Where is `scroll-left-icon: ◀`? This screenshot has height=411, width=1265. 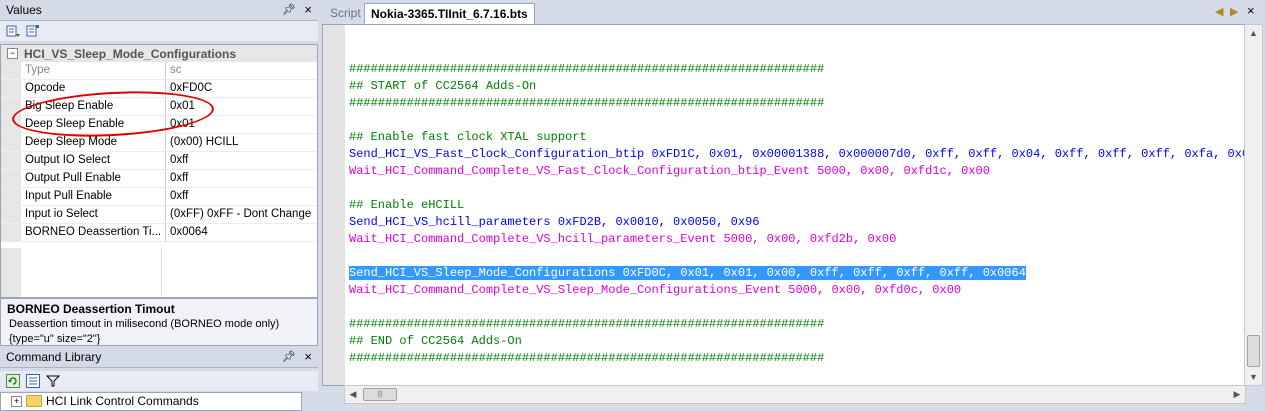
scroll-left-icon: ◀ is located at coordinates (353, 394).